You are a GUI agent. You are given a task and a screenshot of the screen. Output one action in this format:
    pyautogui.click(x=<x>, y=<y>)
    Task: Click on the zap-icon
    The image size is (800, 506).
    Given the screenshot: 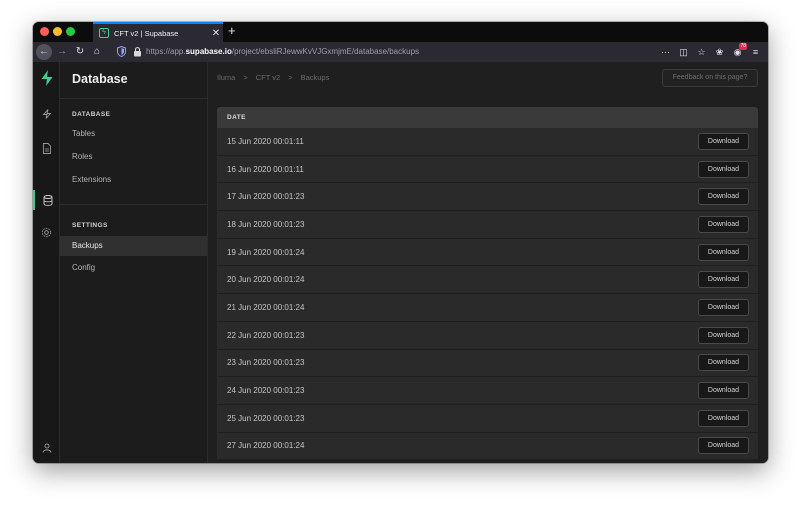 What is the action you would take?
    pyautogui.click(x=46, y=114)
    